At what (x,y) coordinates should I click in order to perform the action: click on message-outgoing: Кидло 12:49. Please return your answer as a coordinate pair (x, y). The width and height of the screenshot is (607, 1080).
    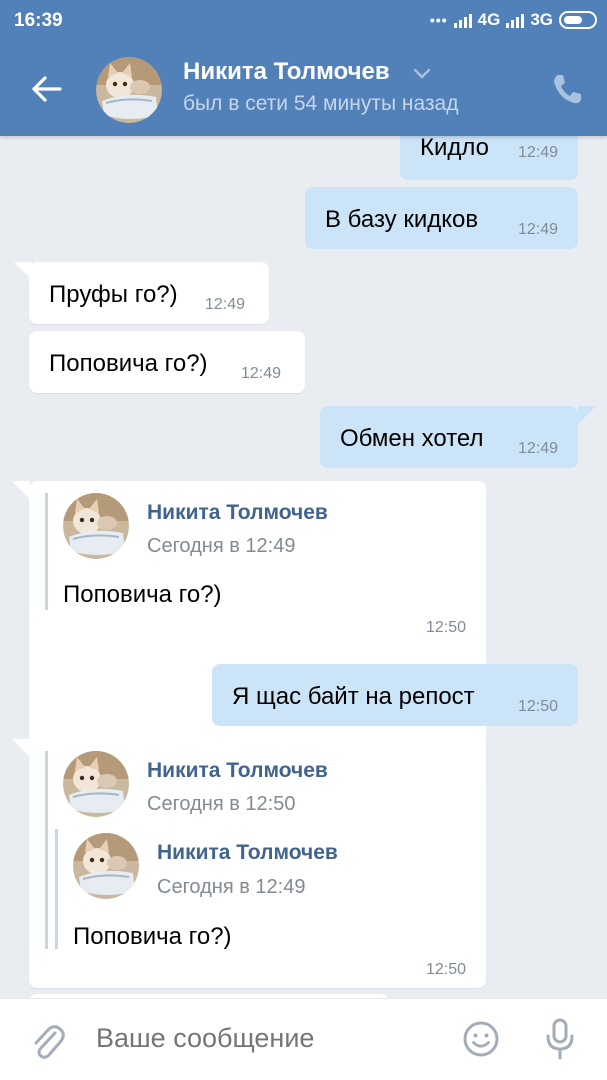
    Looking at the image, I should click on (489, 158).